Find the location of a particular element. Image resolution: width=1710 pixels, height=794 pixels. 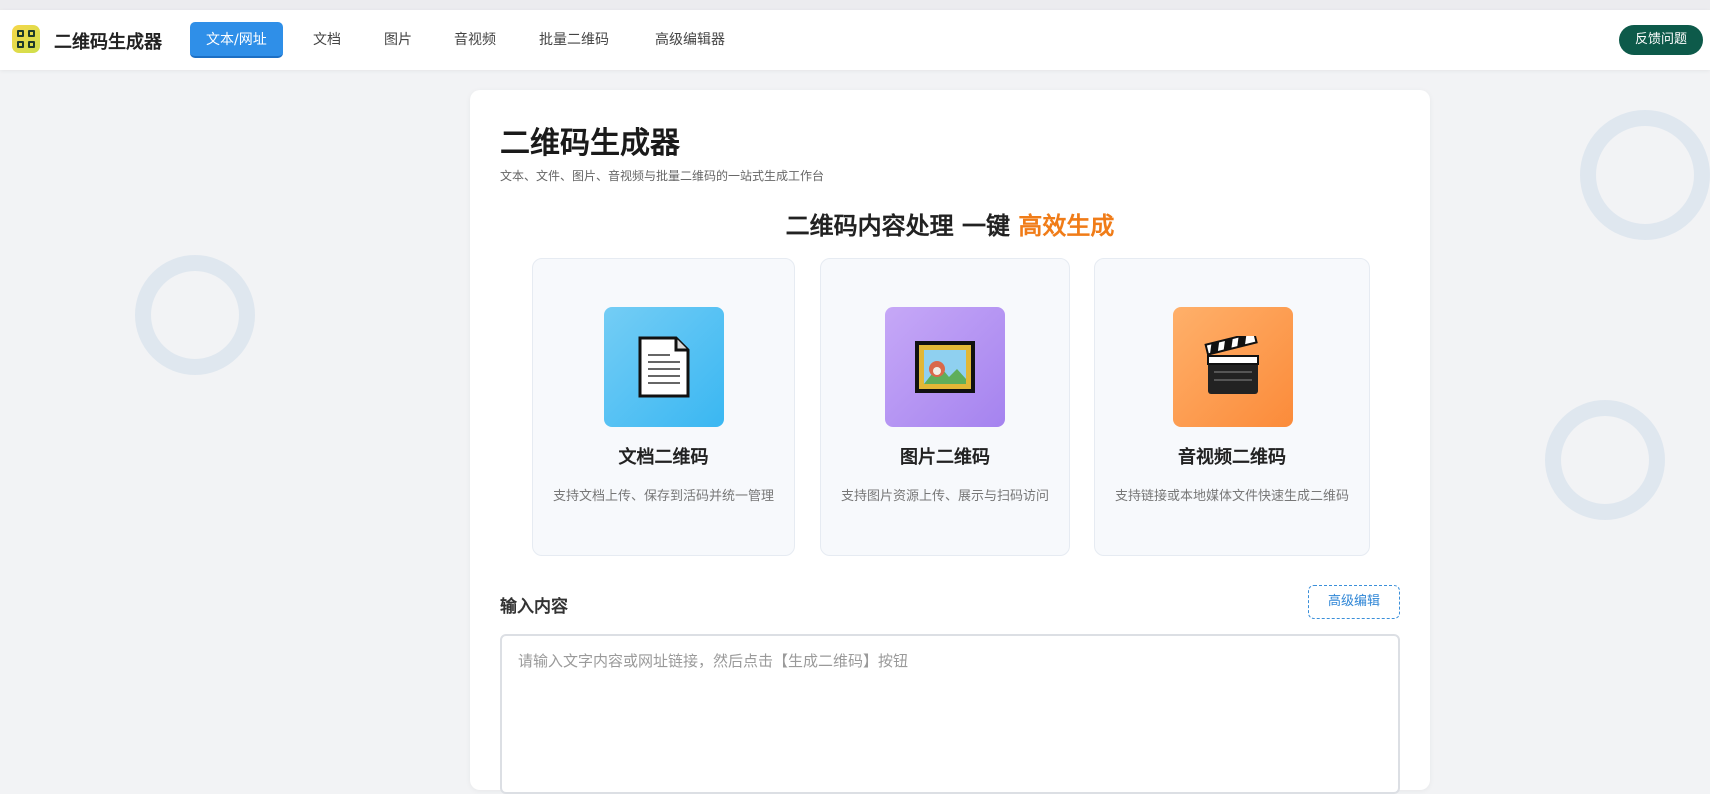

feature-desc: 支持文档上传、保存到活码并统一管理 is located at coordinates (663, 496).